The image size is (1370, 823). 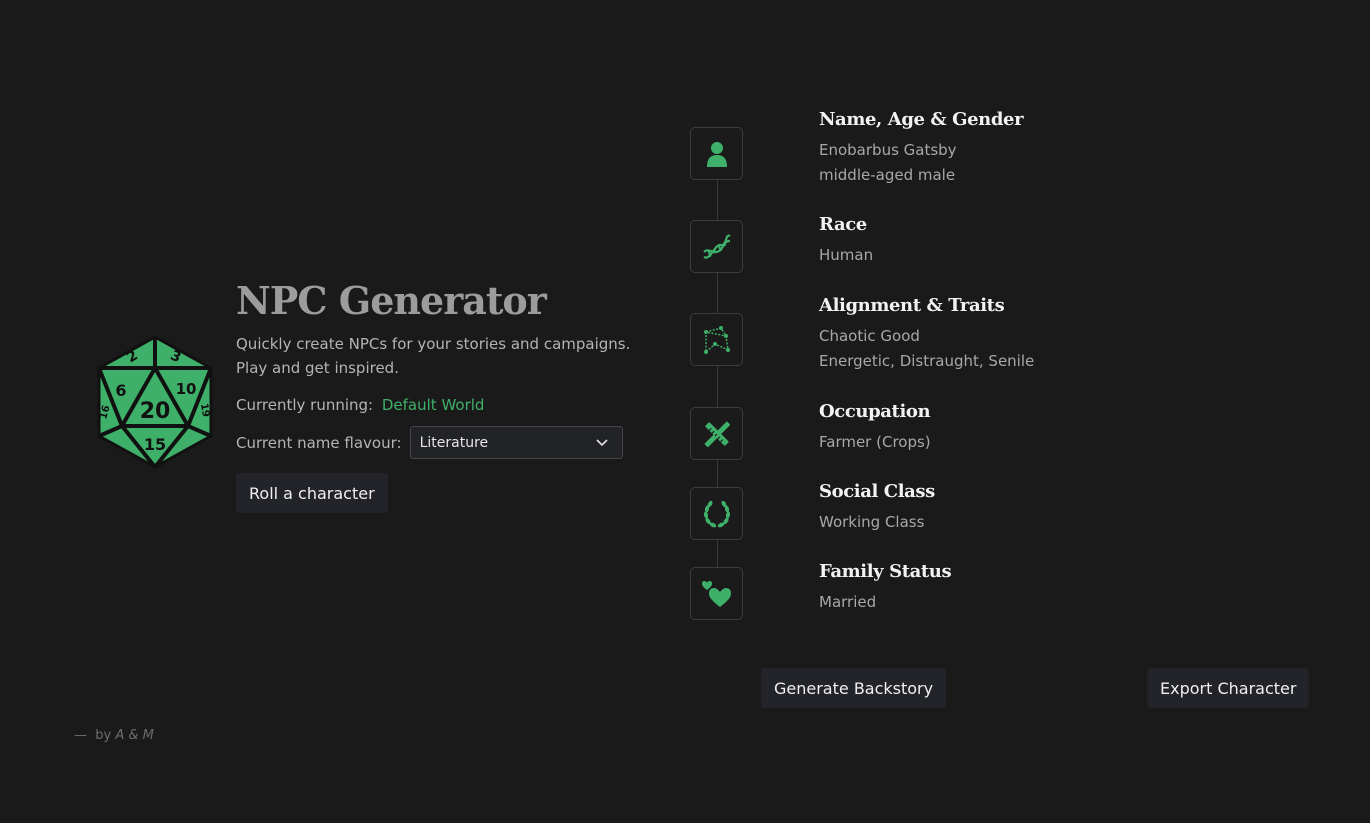 I want to click on race-section: Race Human, so click(x=846, y=240).